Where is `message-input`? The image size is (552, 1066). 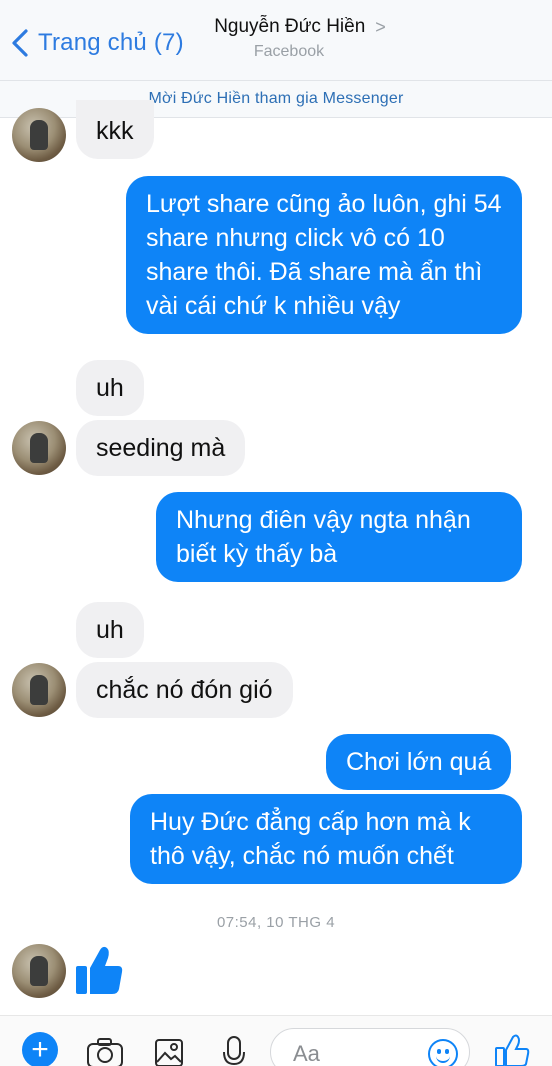 message-input is located at coordinates (353, 1053).